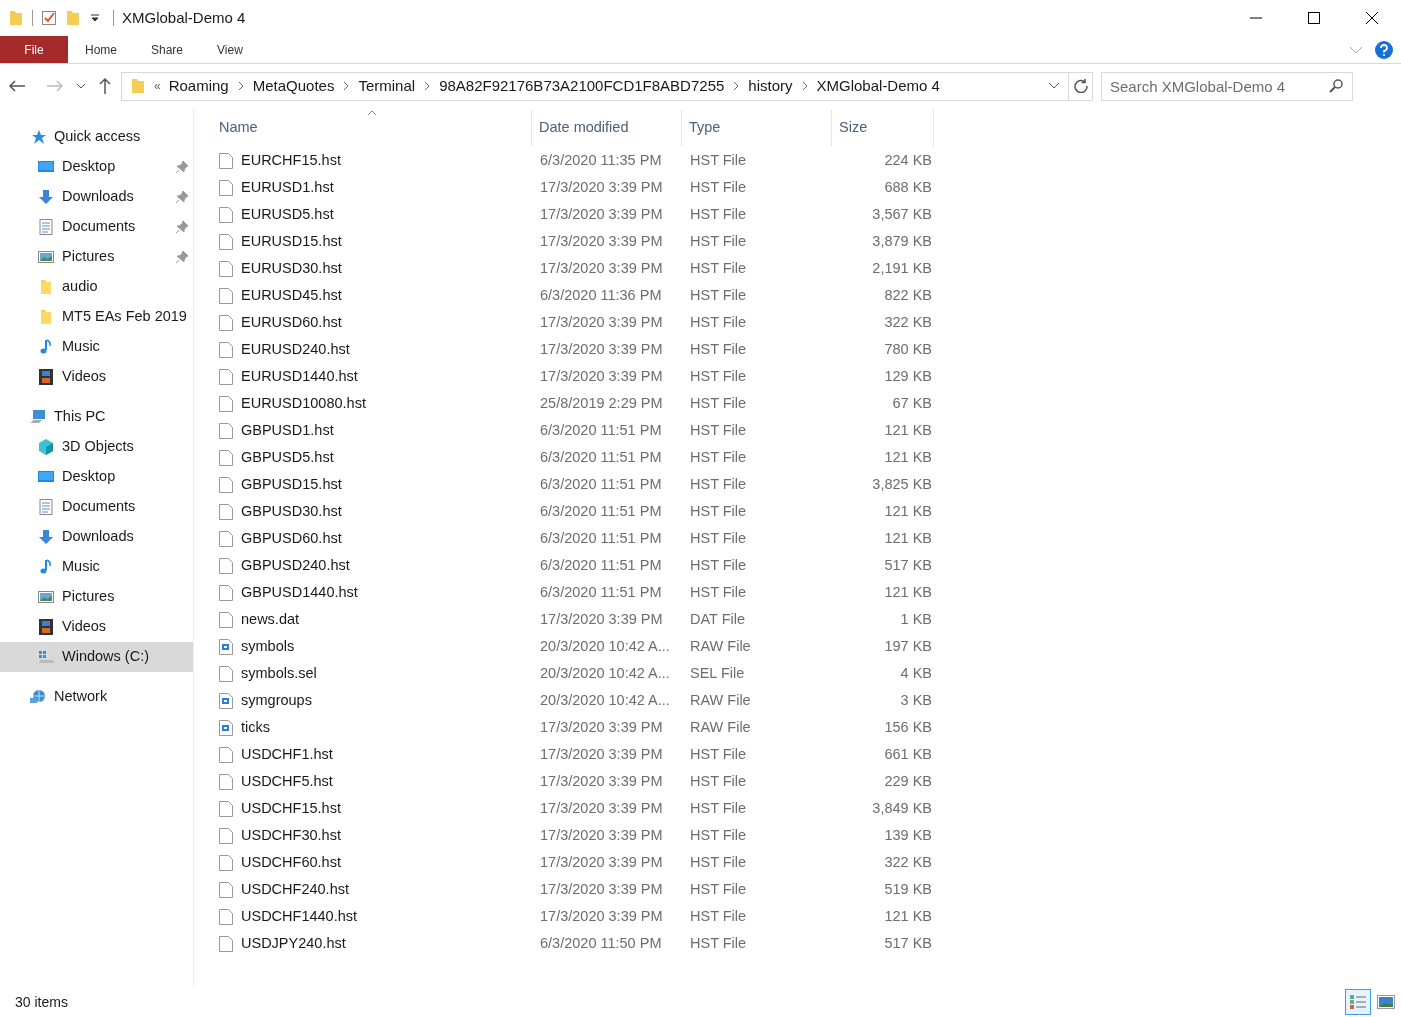 This screenshot has width=1401, height=1017. What do you see at coordinates (806, 727) in the screenshot?
I see `file-row: ticks 17/3/2020 3:39 PM RAW File 156 KB` at bounding box center [806, 727].